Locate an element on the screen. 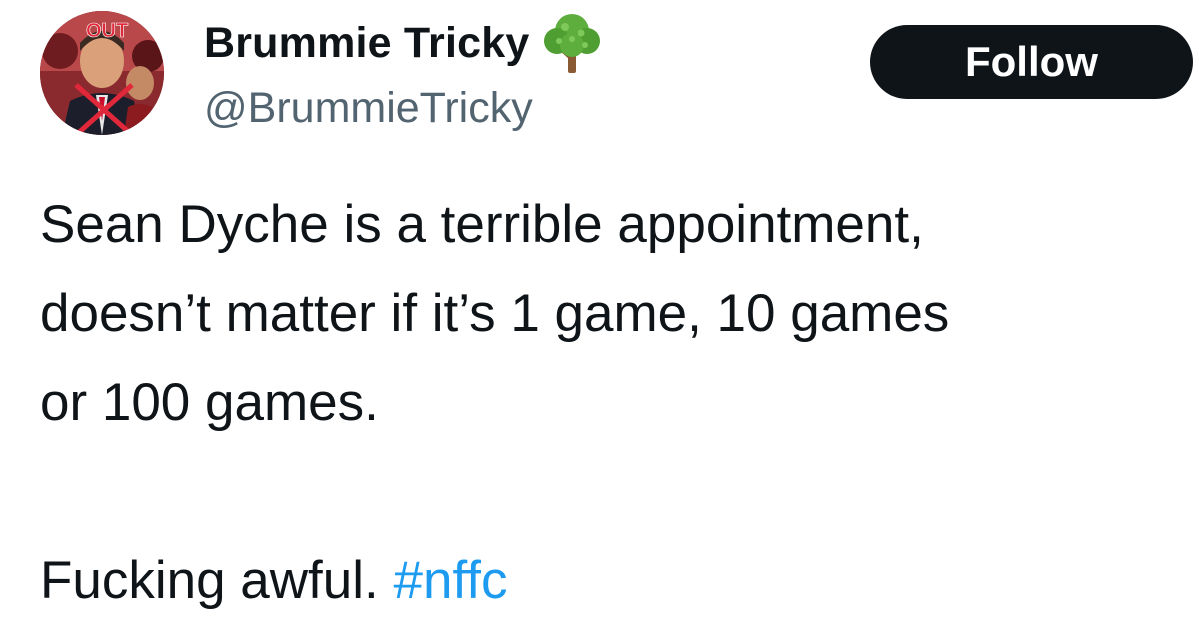 The height and width of the screenshot is (625, 1199). avatar-image: OUT is located at coordinates (102, 73).